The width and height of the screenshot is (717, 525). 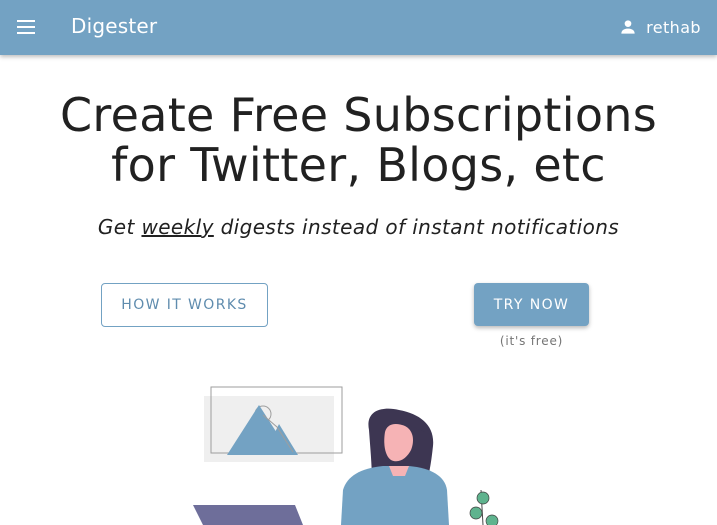 What do you see at coordinates (358, 27) in the screenshot?
I see `app-bar: Digester rethab` at bounding box center [358, 27].